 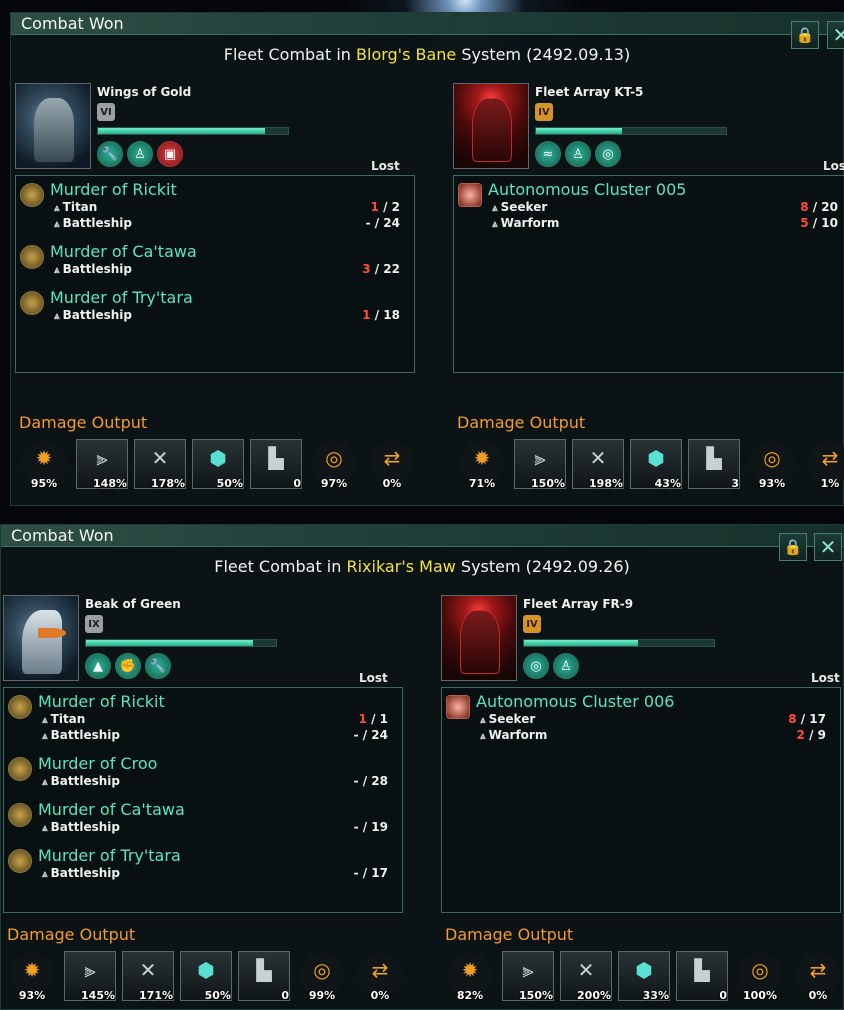 I want to click on ship-class-row: ⩓ Battleship 1 / 18, so click(x=232, y=315).